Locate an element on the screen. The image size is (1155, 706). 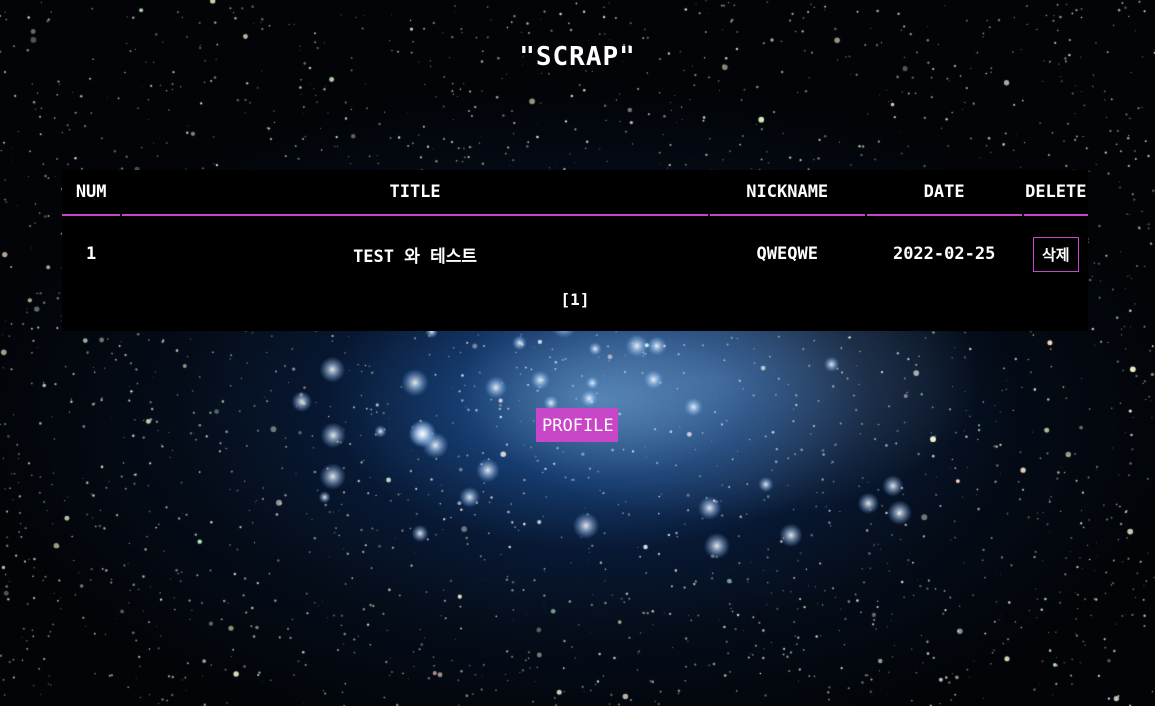
column-header-num: NUM is located at coordinates (91, 193).